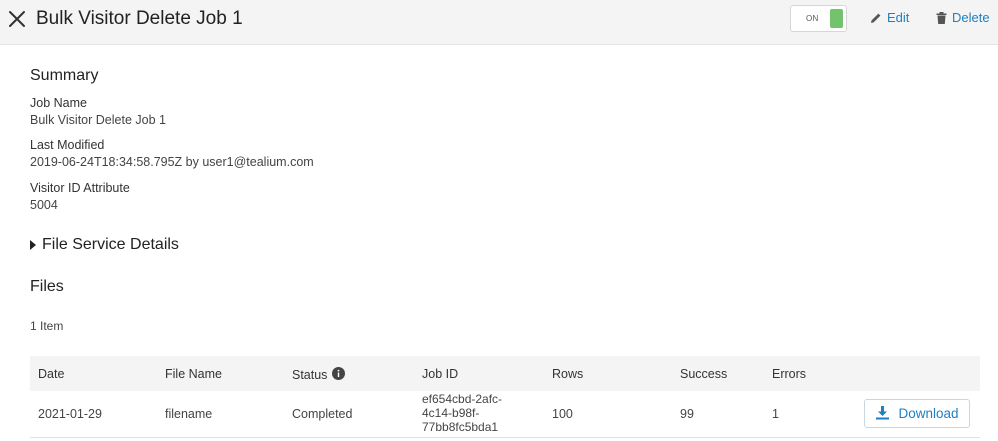  I want to click on enable-toggle: ON, so click(818, 18).